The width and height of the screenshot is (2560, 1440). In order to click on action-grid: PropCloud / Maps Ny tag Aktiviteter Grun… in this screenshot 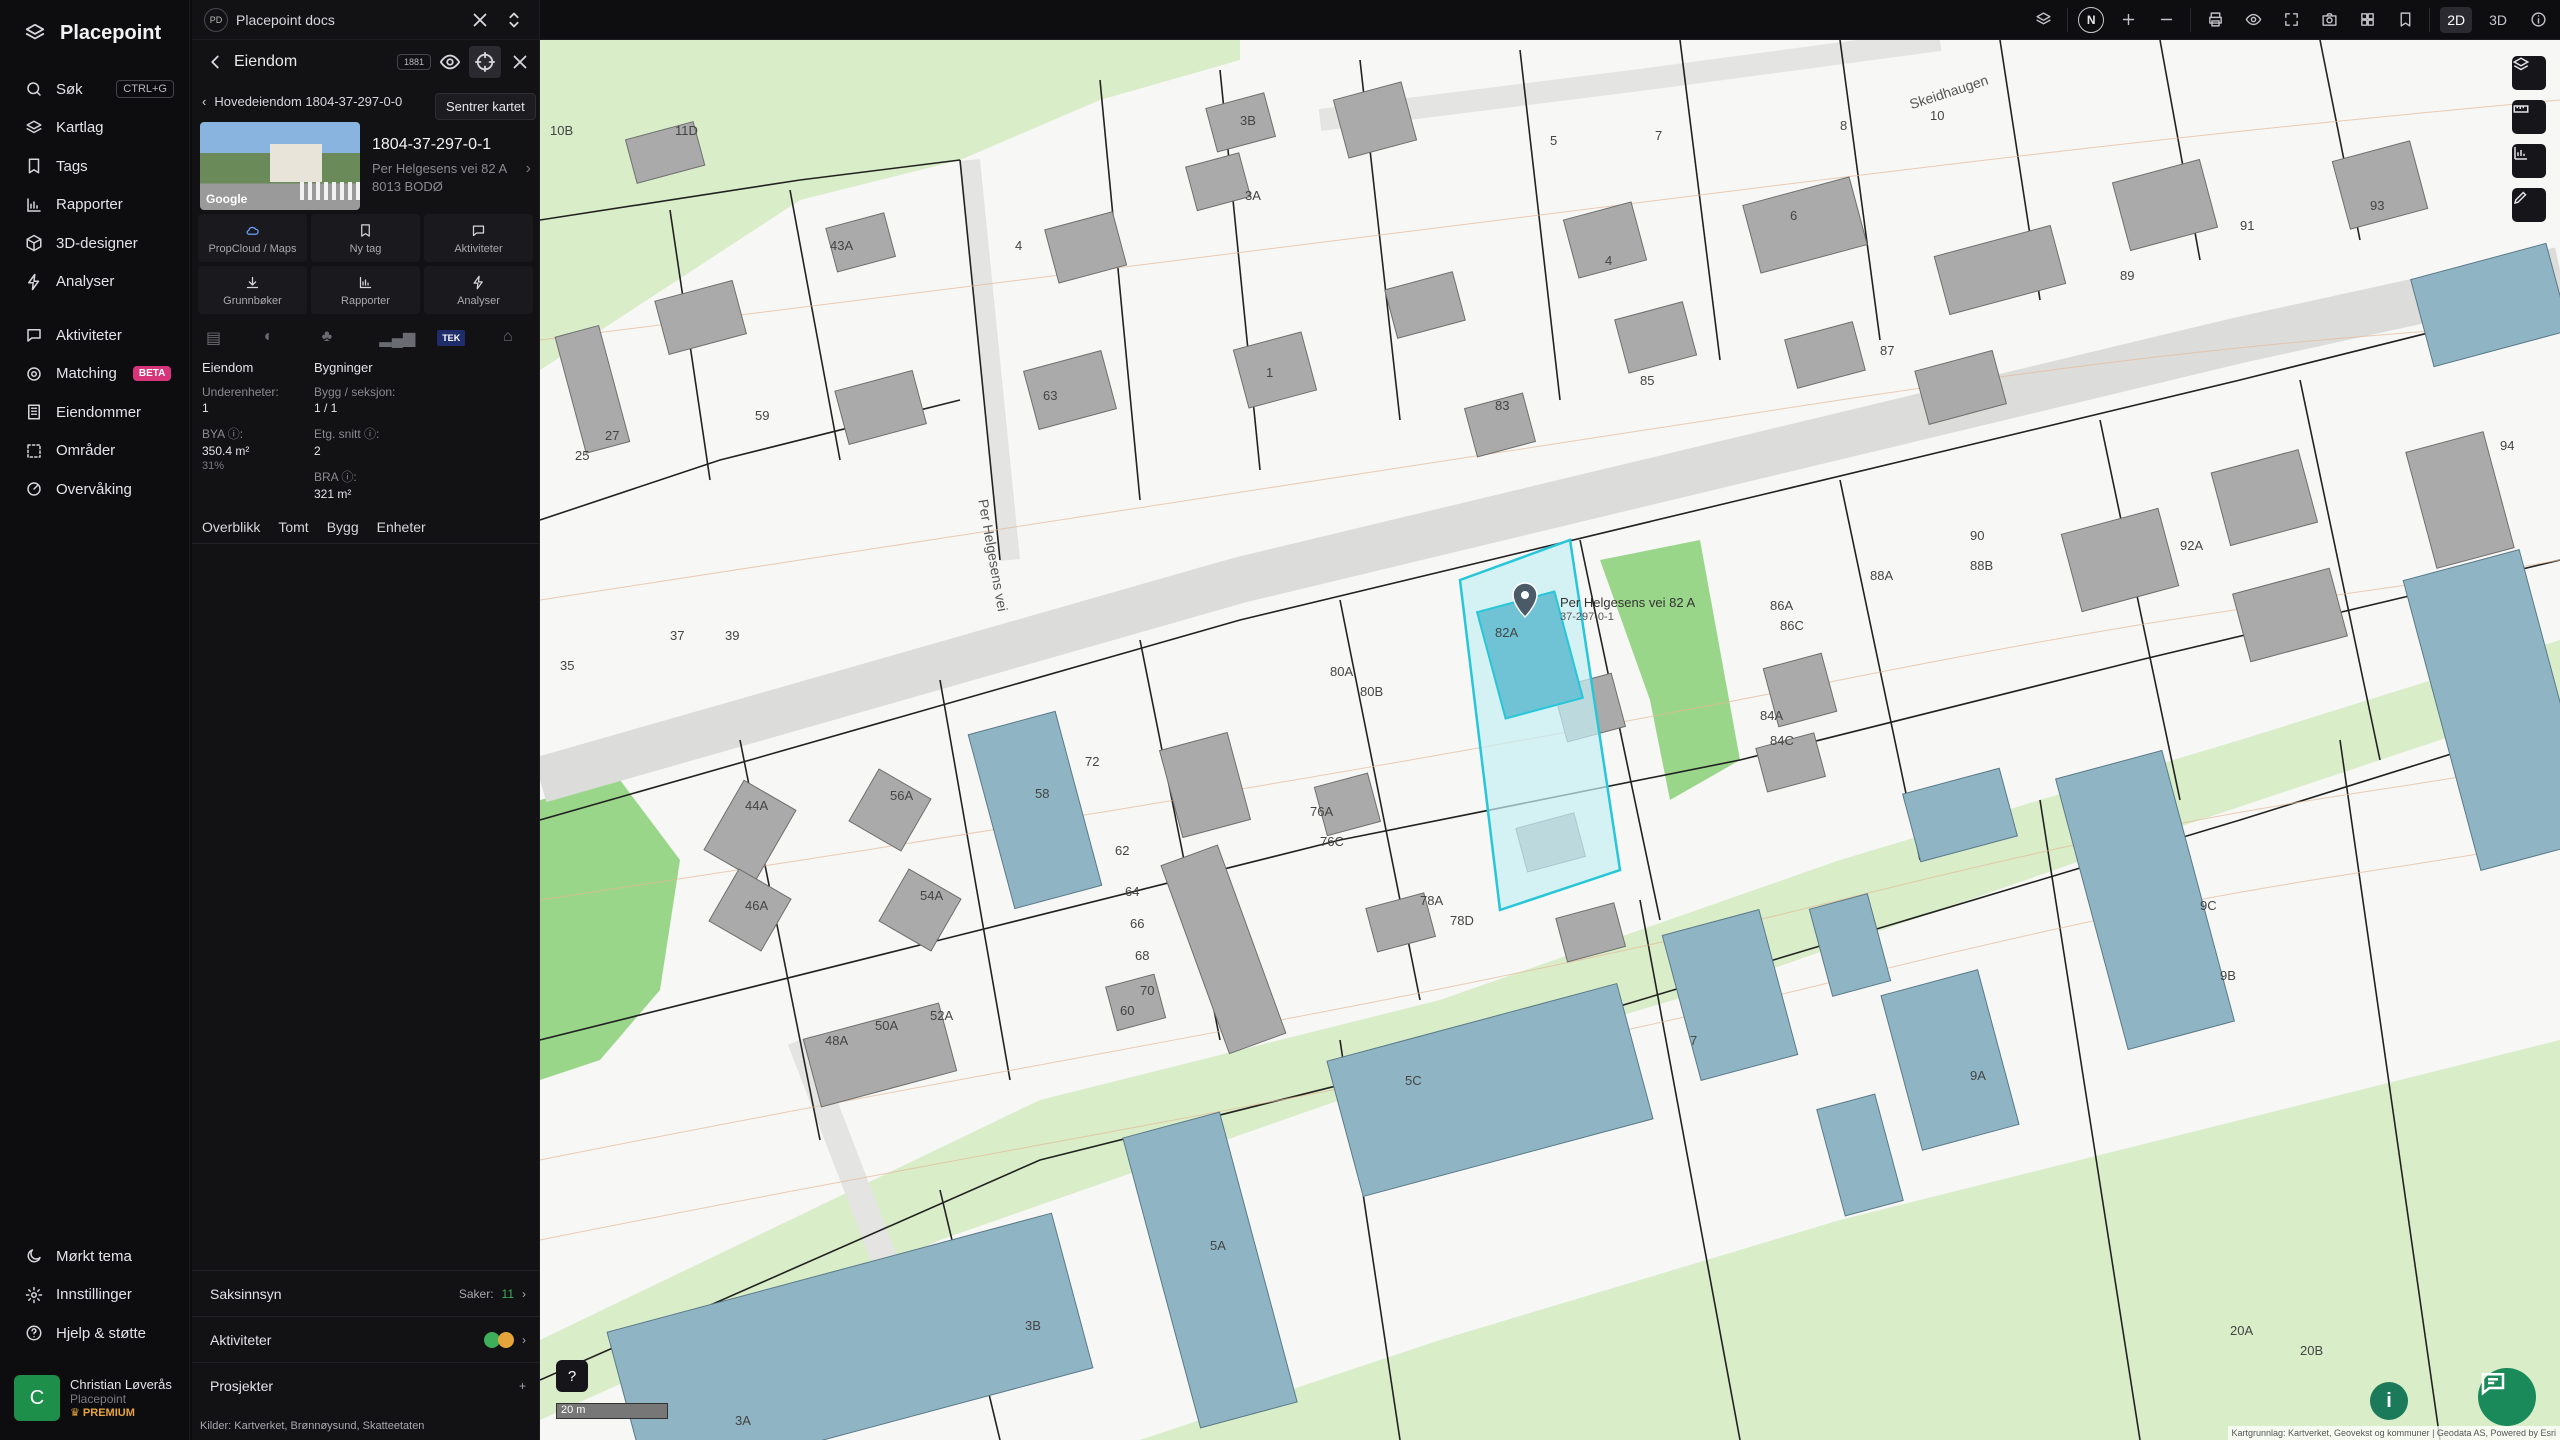, I will do `click(365, 264)`.